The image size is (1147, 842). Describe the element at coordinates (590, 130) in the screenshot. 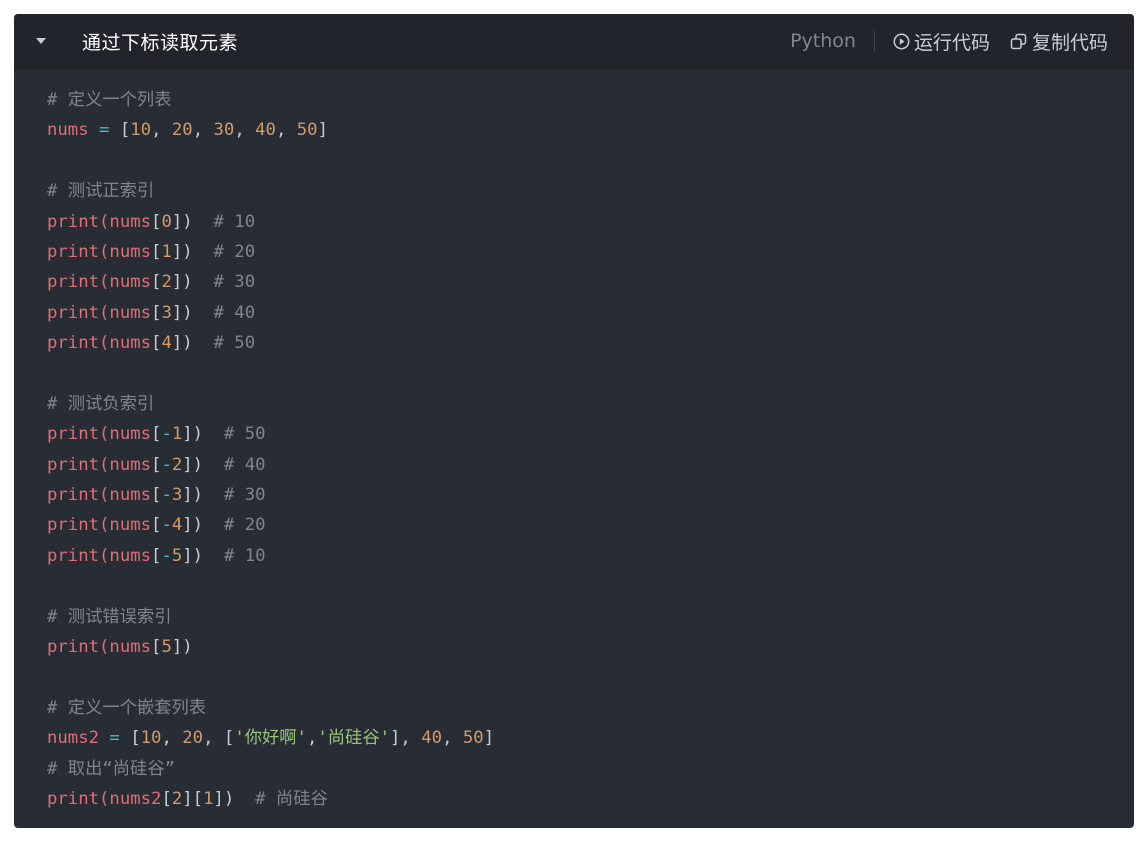

I see `code-line: nums = [10, 20, 30, 40, 50]` at that location.